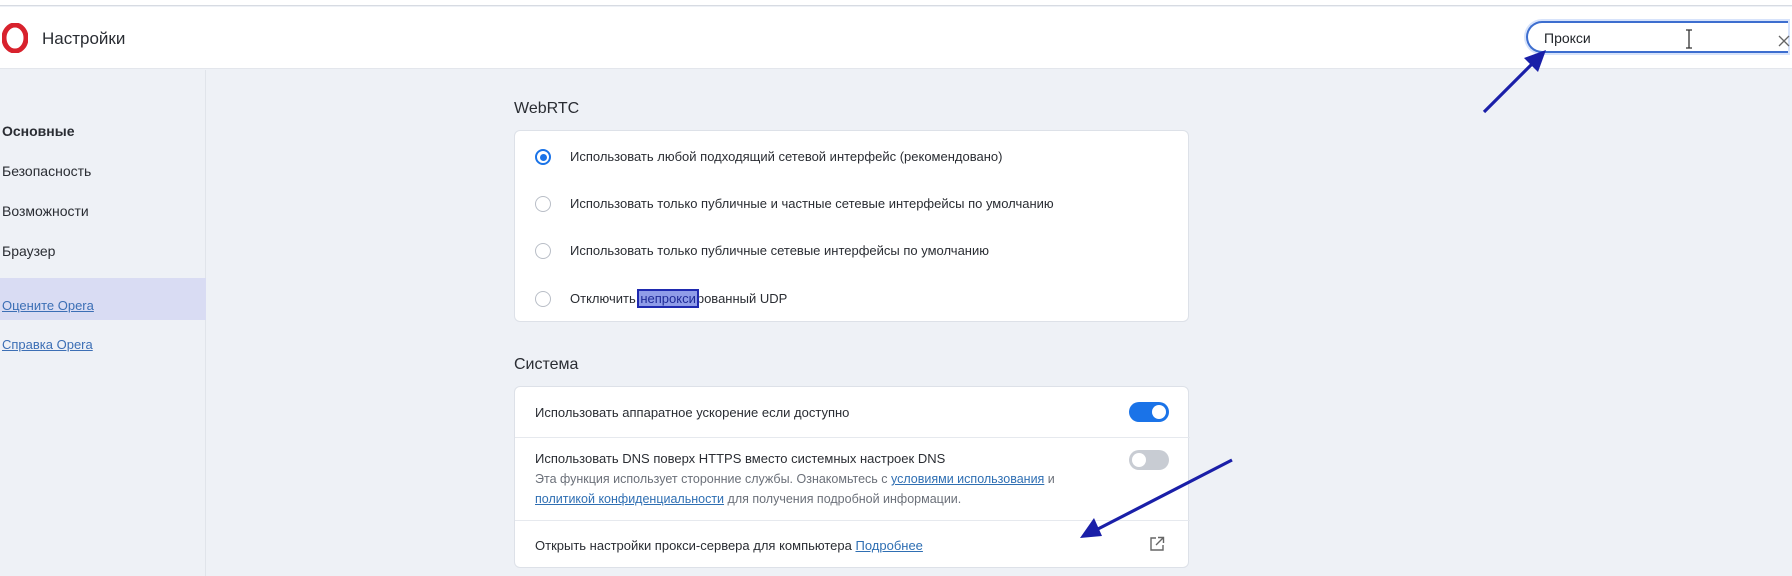 Image resolution: width=1792 pixels, height=576 pixels. Describe the element at coordinates (1149, 412) in the screenshot. I see `hardware-accel-toggle` at that location.